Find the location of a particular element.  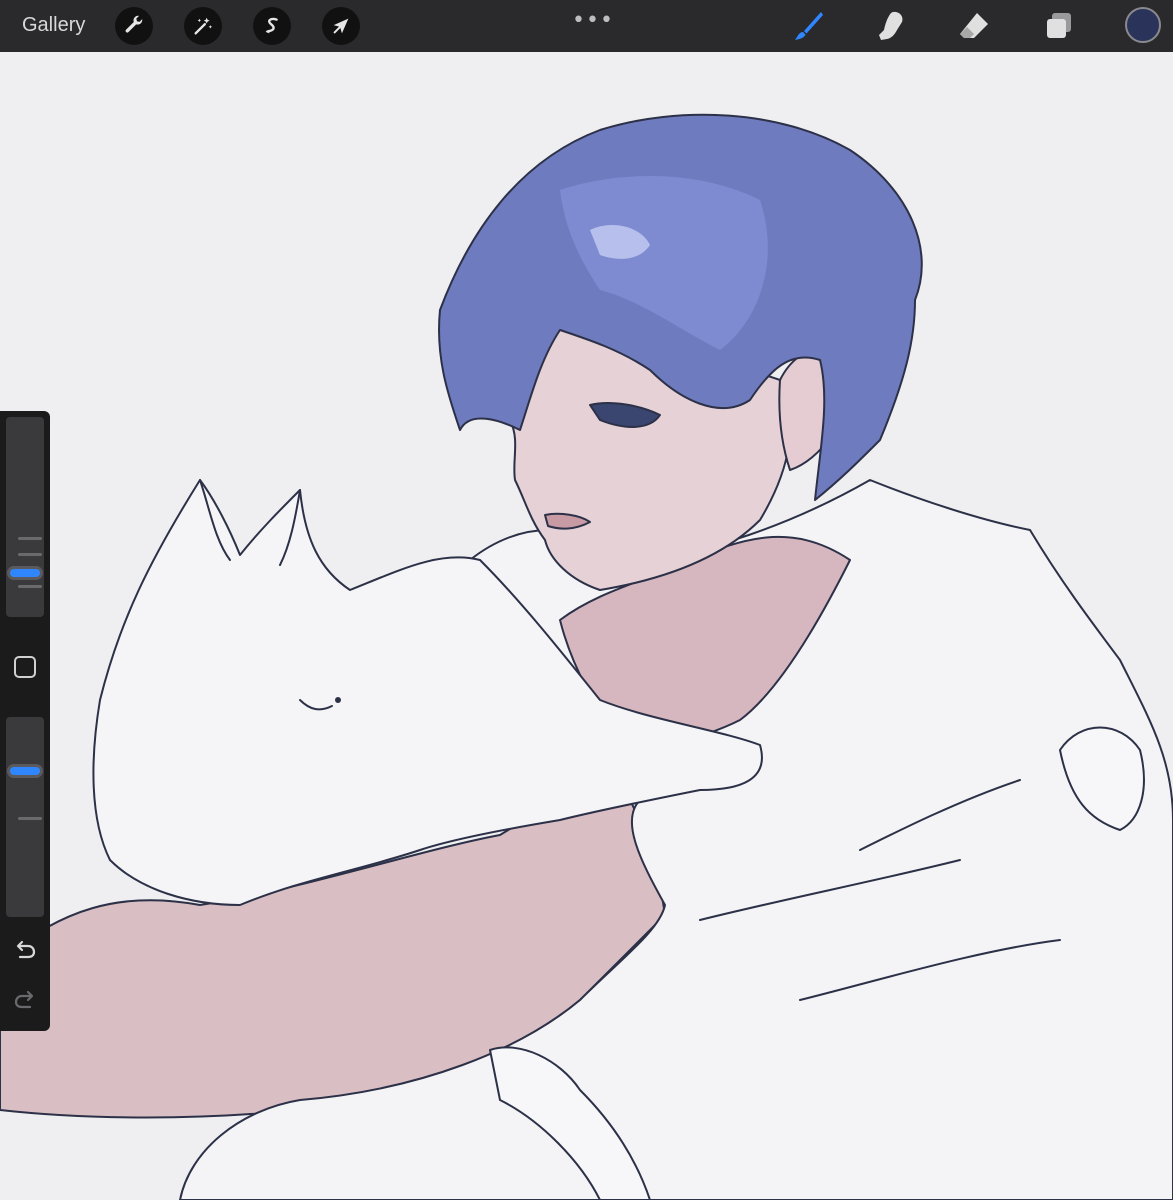

undo-button is located at coordinates (25, 950).